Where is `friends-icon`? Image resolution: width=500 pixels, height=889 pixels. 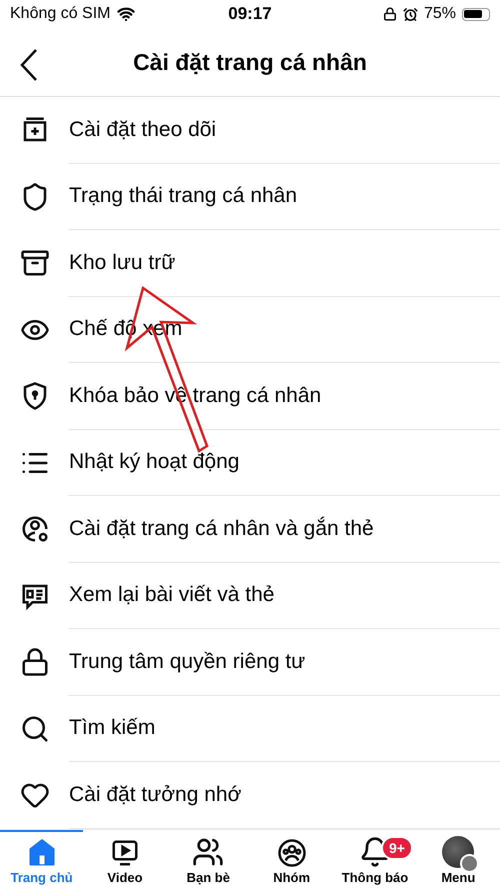 friends-icon is located at coordinates (208, 852).